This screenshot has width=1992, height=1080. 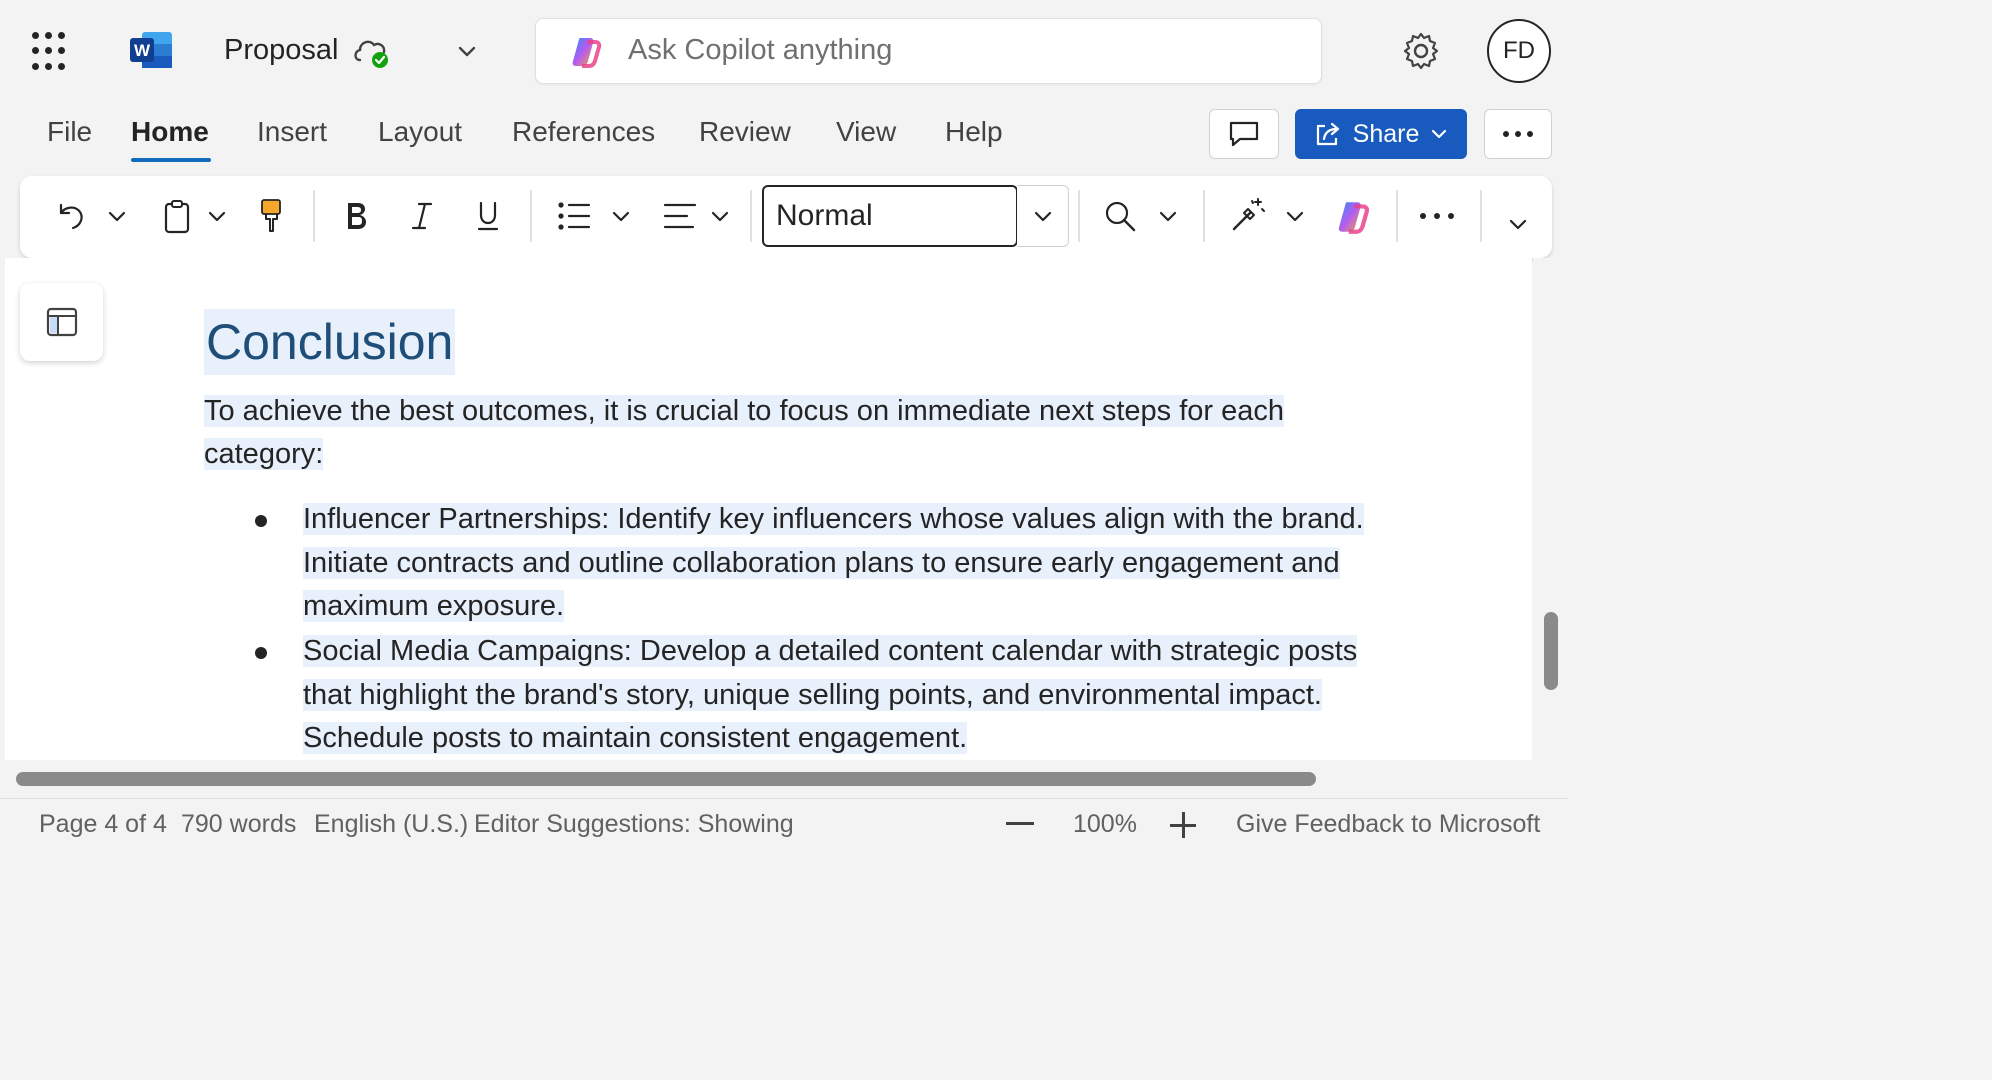 I want to click on editor-button, so click(x=1248, y=215).